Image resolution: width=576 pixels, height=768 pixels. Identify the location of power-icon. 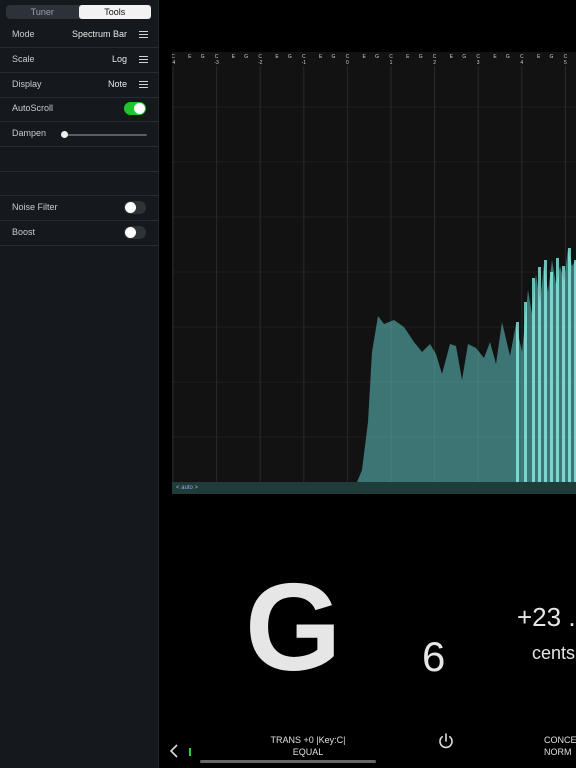
(446, 741).